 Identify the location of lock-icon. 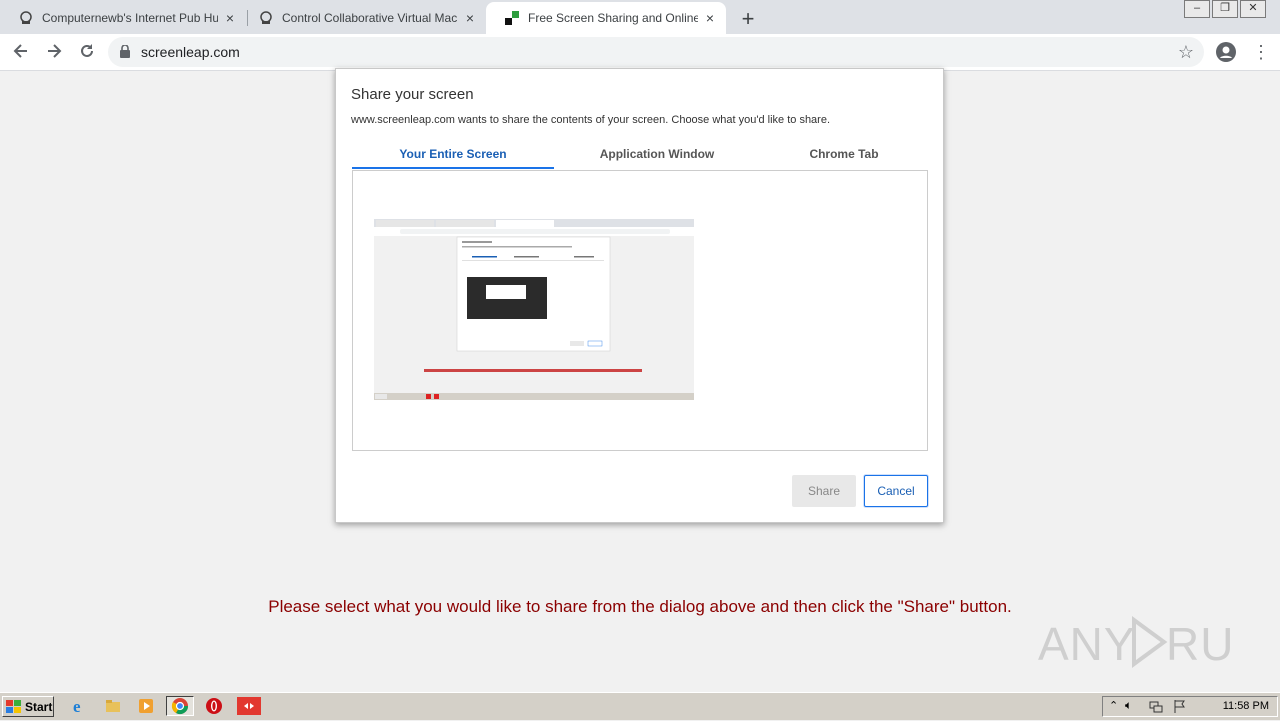
(125, 53).